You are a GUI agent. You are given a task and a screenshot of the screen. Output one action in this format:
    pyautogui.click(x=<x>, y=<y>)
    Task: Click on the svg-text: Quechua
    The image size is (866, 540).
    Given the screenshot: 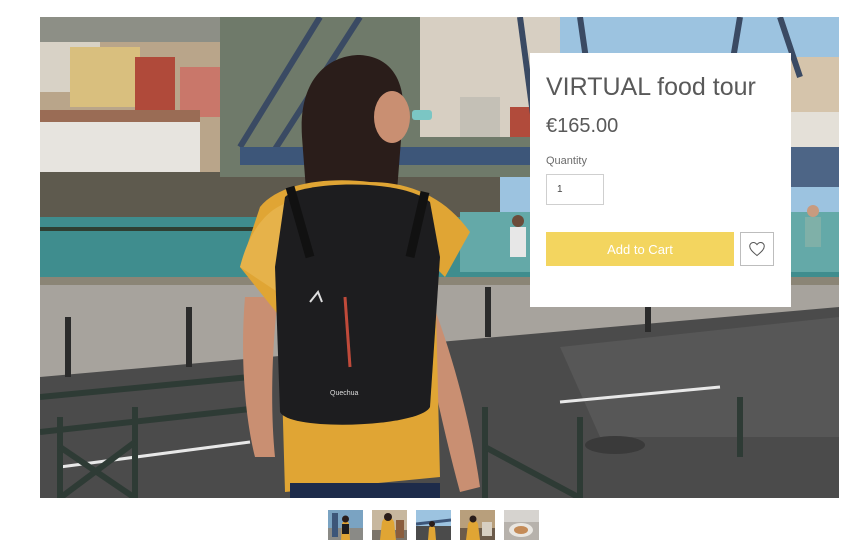 What is the action you would take?
    pyautogui.click(x=344, y=393)
    